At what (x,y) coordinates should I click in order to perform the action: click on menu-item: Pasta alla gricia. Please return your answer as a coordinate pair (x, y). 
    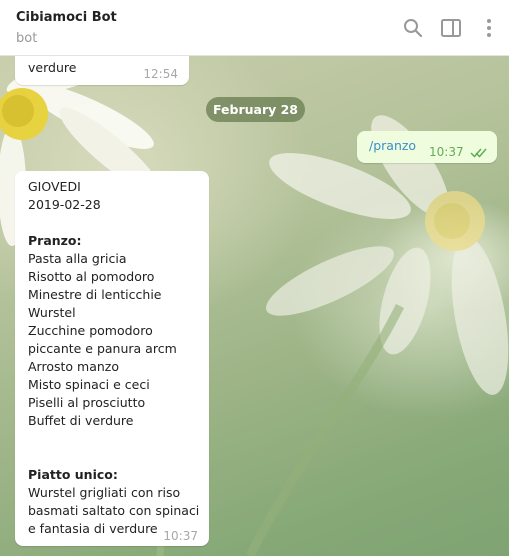
    Looking at the image, I should click on (77, 258).